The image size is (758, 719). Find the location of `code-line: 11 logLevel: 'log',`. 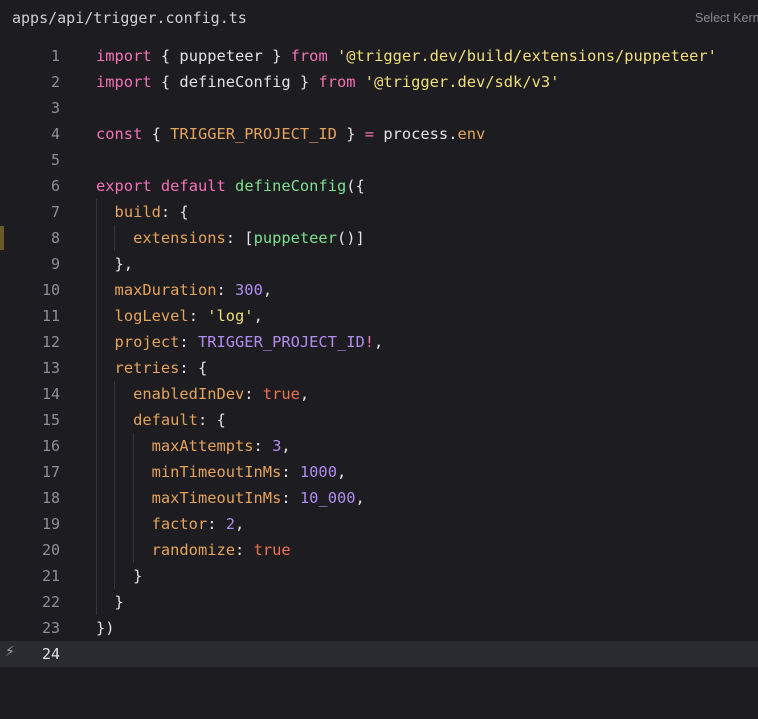

code-line: 11 logLevel: 'log', is located at coordinates (379, 316).